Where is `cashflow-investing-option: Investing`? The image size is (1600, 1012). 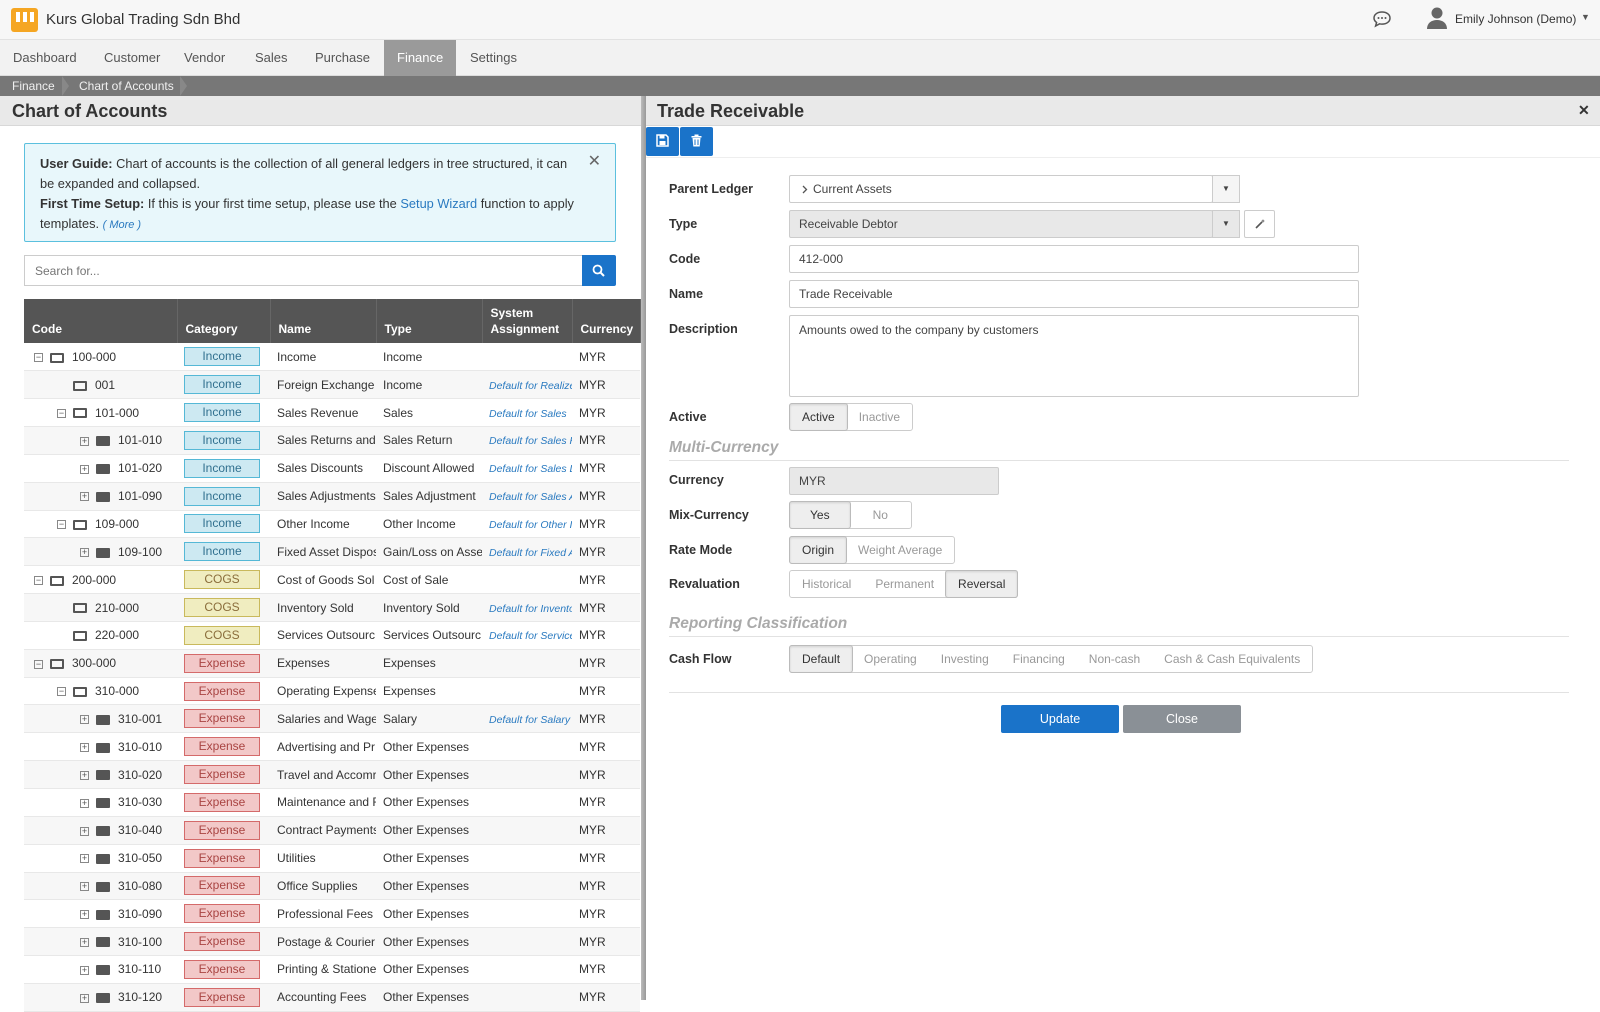 cashflow-investing-option: Investing is located at coordinates (965, 659).